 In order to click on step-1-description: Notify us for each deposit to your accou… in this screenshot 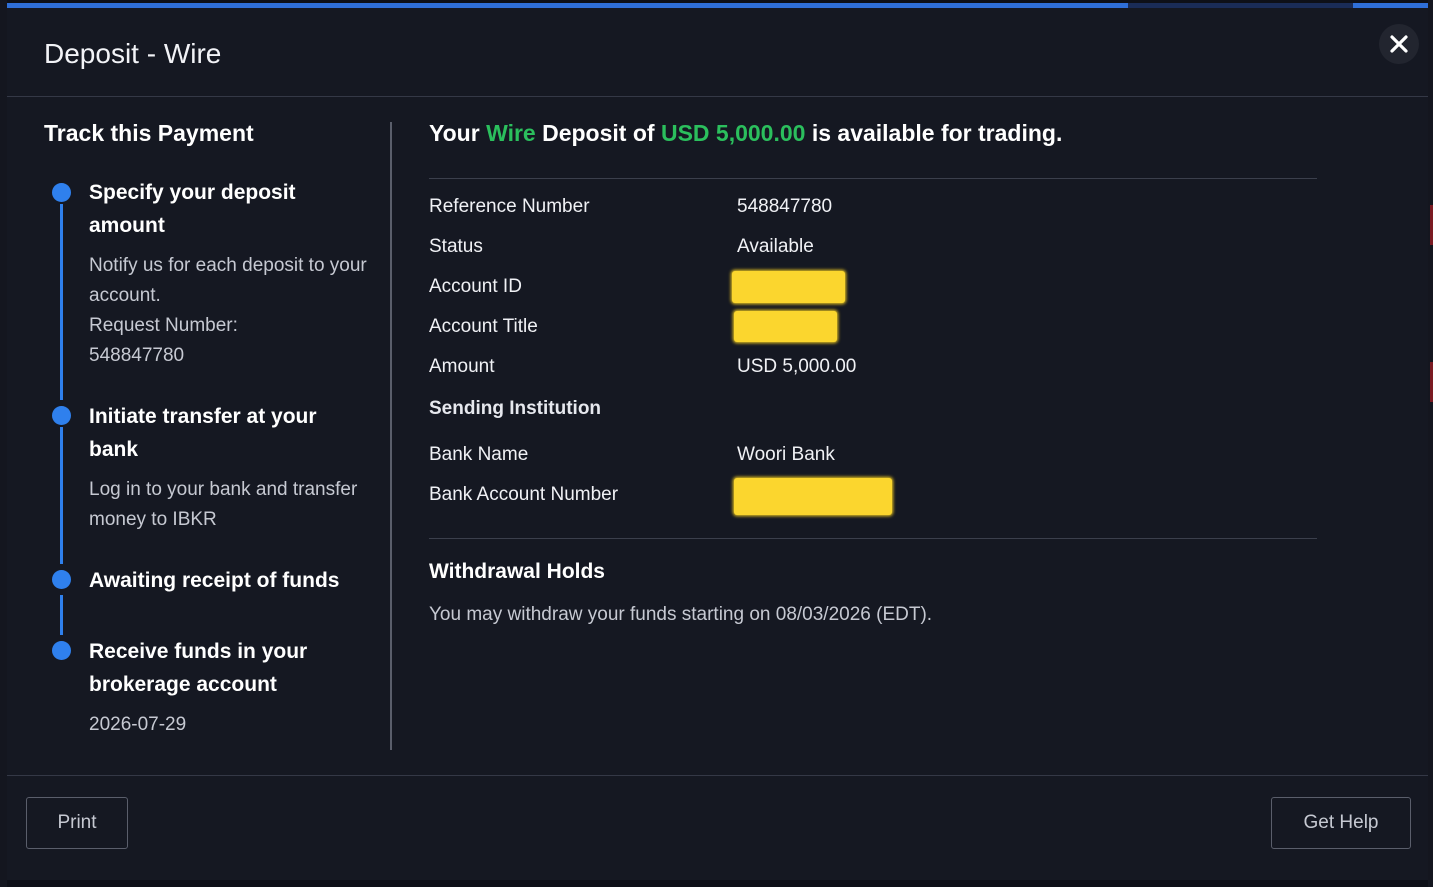, I will do `click(228, 280)`.